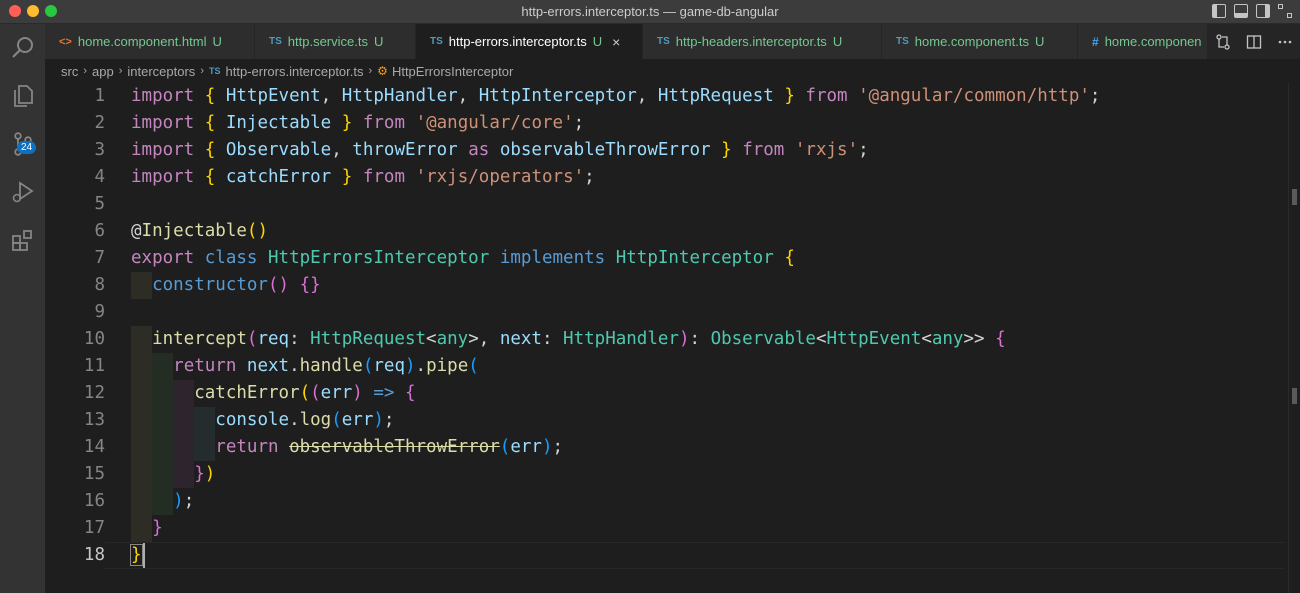 This screenshot has height=593, width=1300. What do you see at coordinates (971, 41) in the screenshot?
I see `tab-label: home.component.ts` at bounding box center [971, 41].